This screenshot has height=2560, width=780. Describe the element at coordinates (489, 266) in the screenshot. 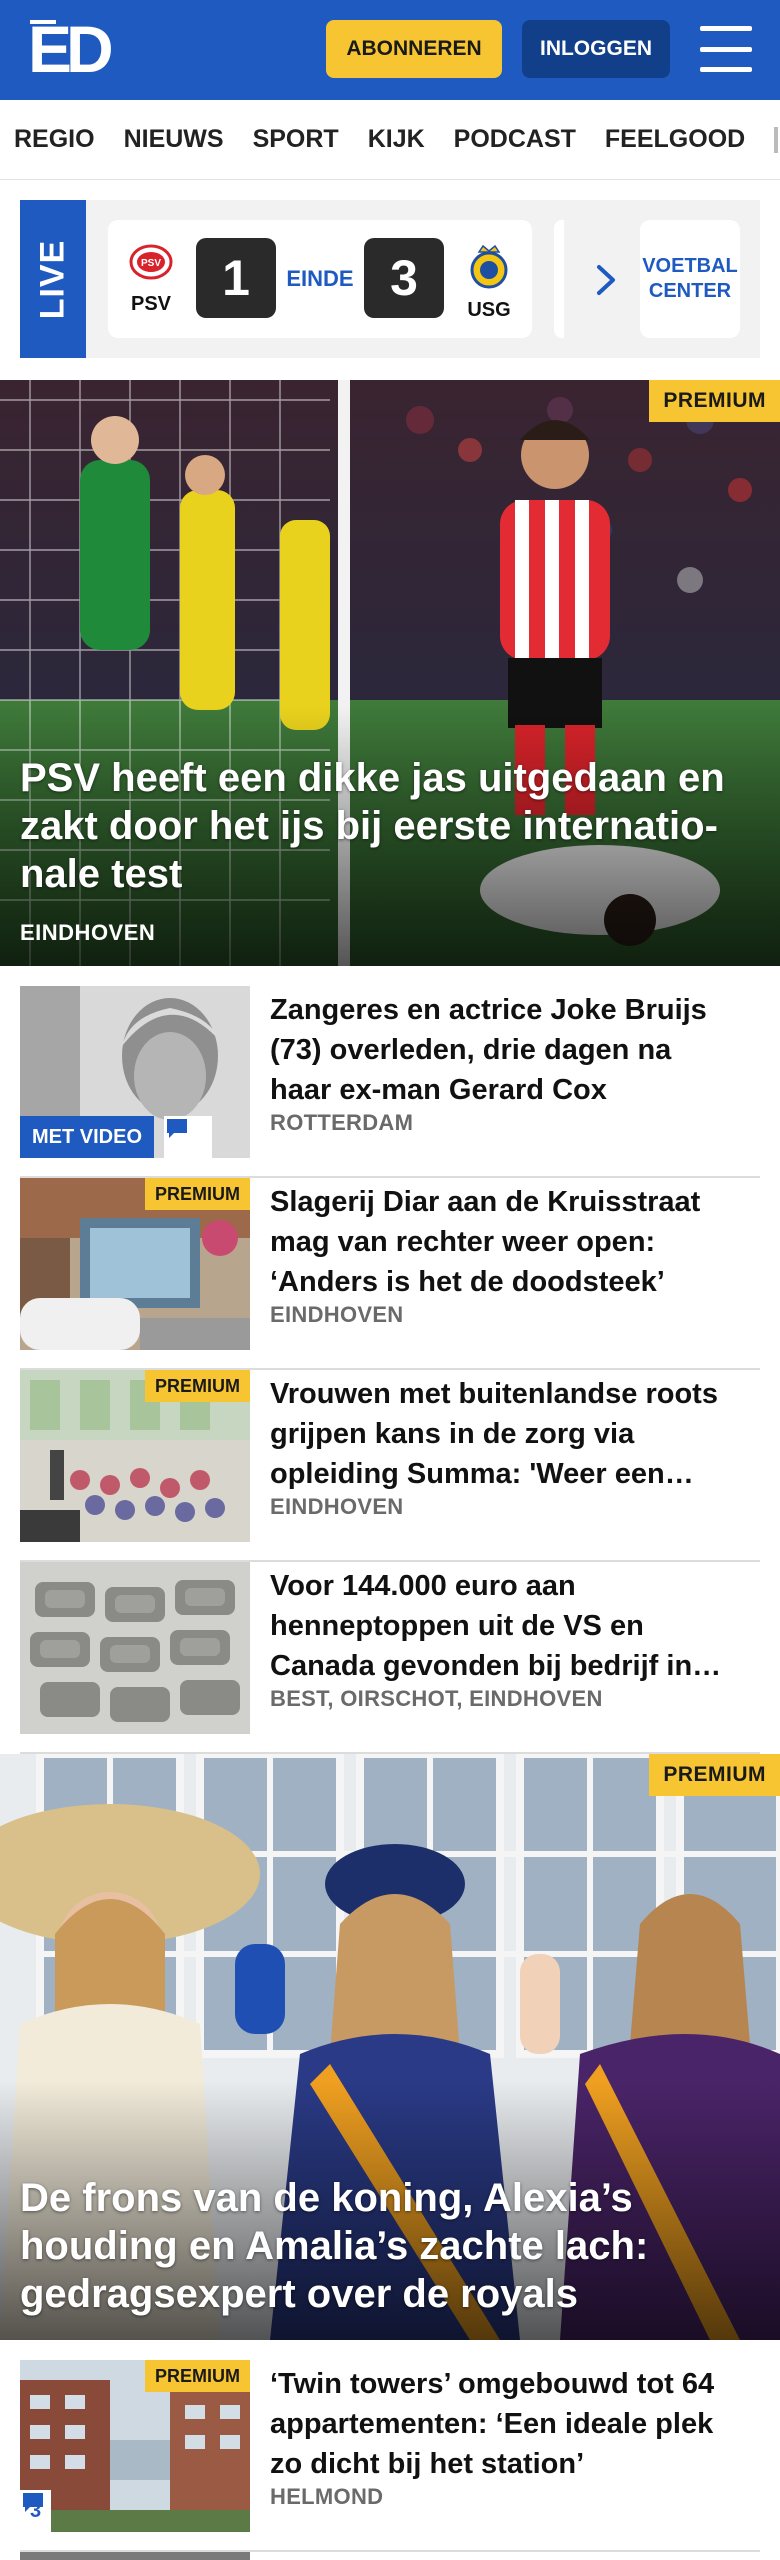

I see `usg-crest-icon` at that location.